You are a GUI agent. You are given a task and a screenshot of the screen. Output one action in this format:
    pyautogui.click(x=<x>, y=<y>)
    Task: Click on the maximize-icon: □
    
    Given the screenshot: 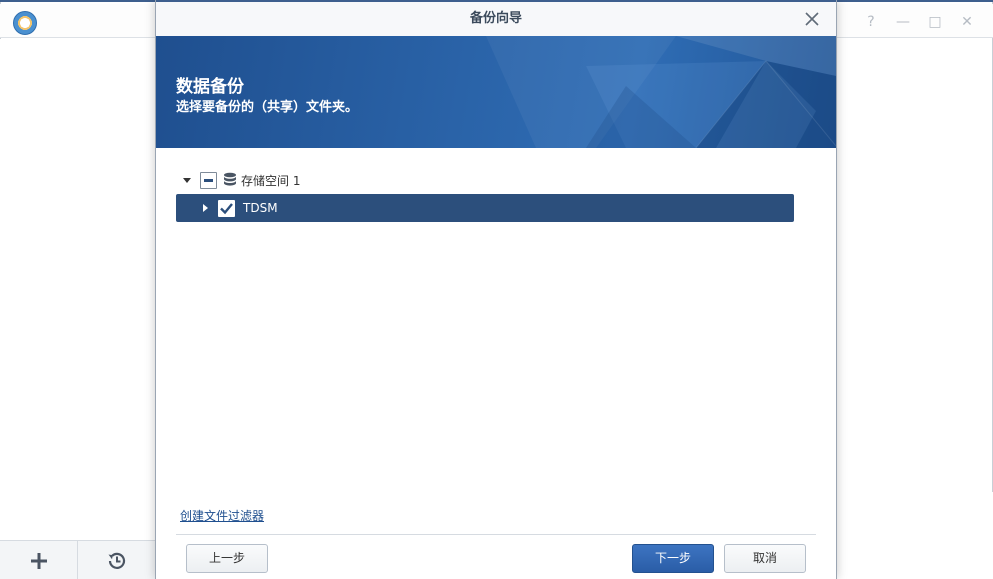 What is the action you would take?
    pyautogui.click(x=935, y=22)
    